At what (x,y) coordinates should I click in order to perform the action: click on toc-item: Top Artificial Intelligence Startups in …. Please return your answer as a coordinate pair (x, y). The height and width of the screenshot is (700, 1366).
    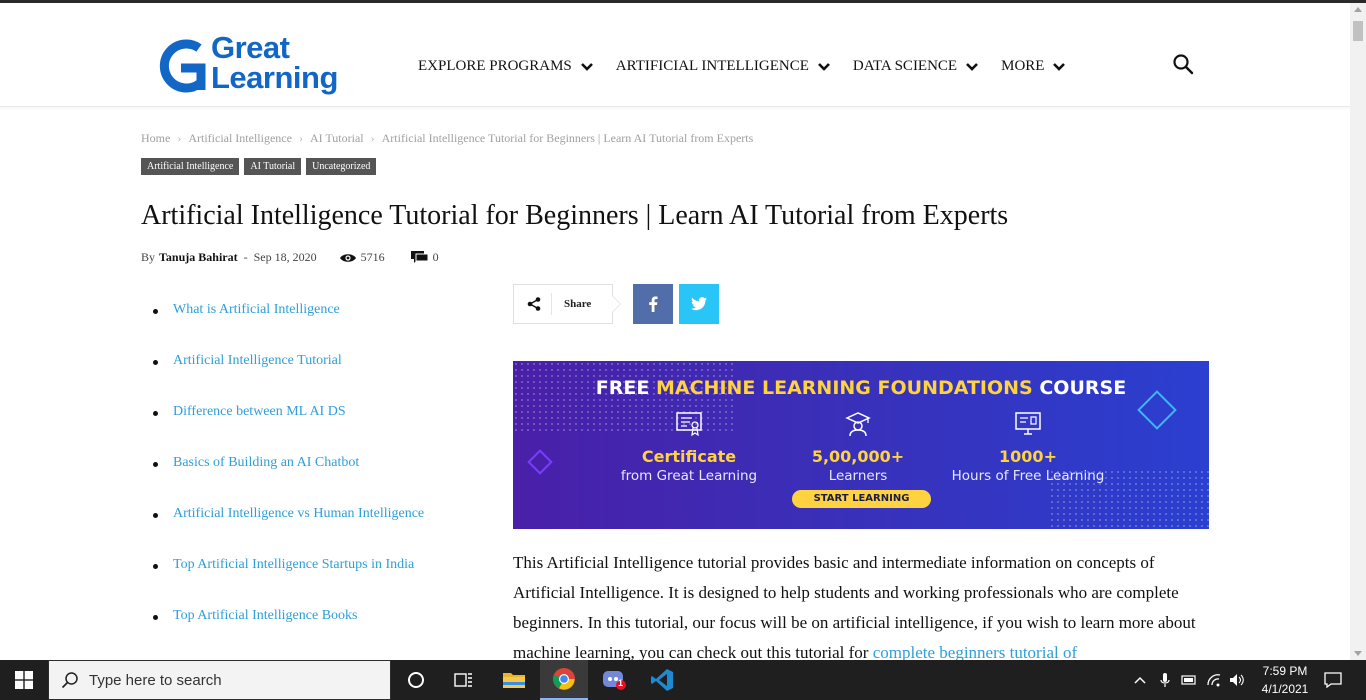
    Looking at the image, I should click on (287, 582).